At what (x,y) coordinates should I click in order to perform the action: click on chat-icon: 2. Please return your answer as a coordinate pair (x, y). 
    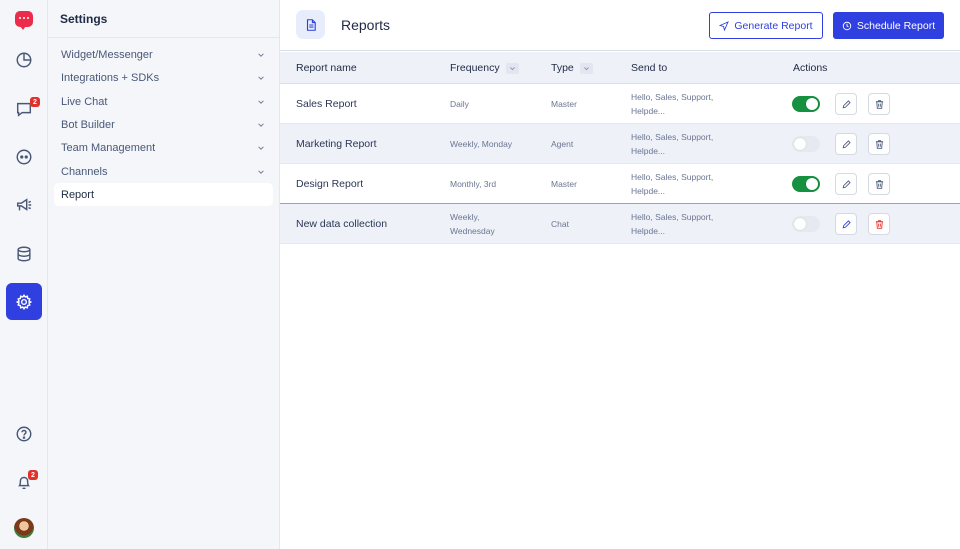
    Looking at the image, I should click on (24, 109).